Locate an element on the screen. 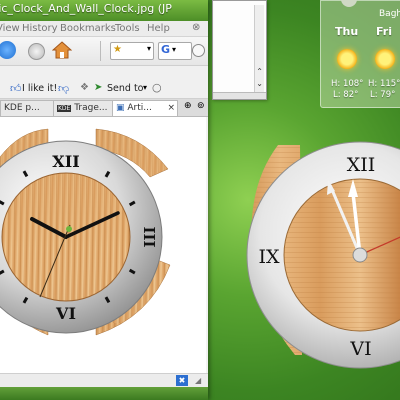 This screenshot has width=400, height=400. thumbs-up-icon: 👍︎ is located at coordinates (16, 88).